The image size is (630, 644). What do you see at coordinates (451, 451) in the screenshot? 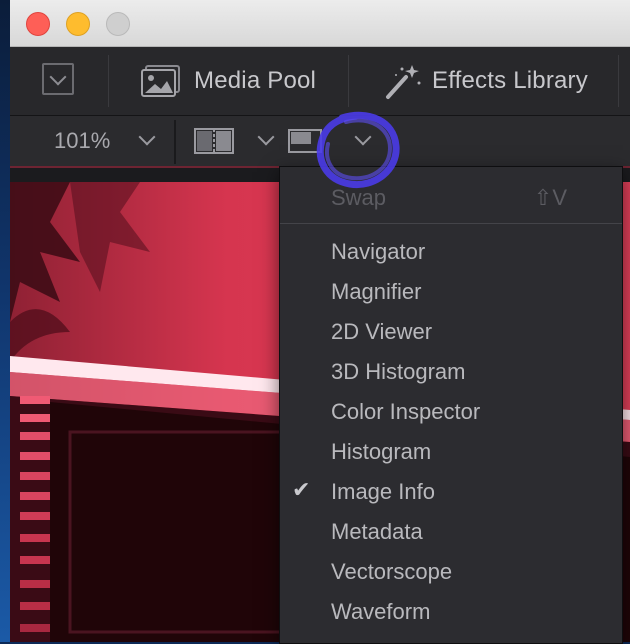
I see `menu-item-histogram: Histogram` at bounding box center [451, 451].